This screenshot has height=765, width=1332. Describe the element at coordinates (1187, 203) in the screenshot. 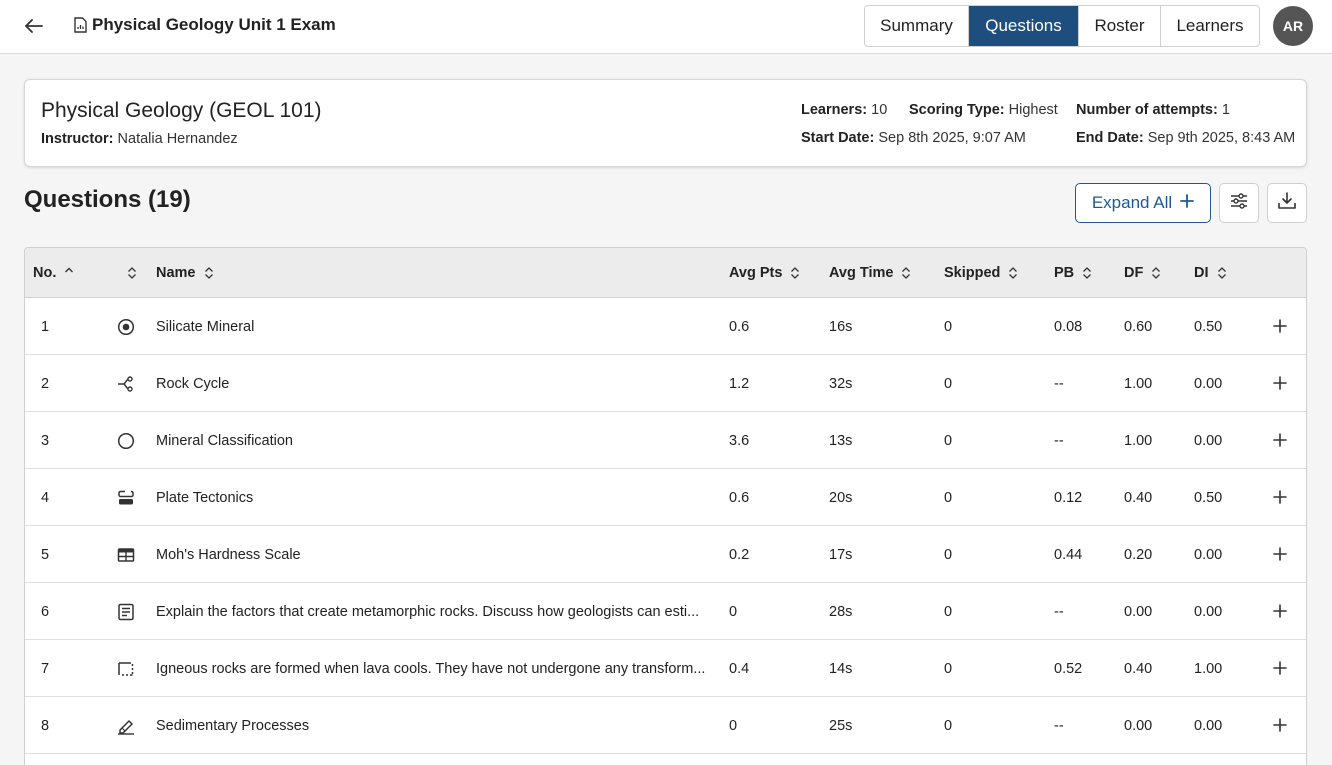

I see `plus-icon` at that location.